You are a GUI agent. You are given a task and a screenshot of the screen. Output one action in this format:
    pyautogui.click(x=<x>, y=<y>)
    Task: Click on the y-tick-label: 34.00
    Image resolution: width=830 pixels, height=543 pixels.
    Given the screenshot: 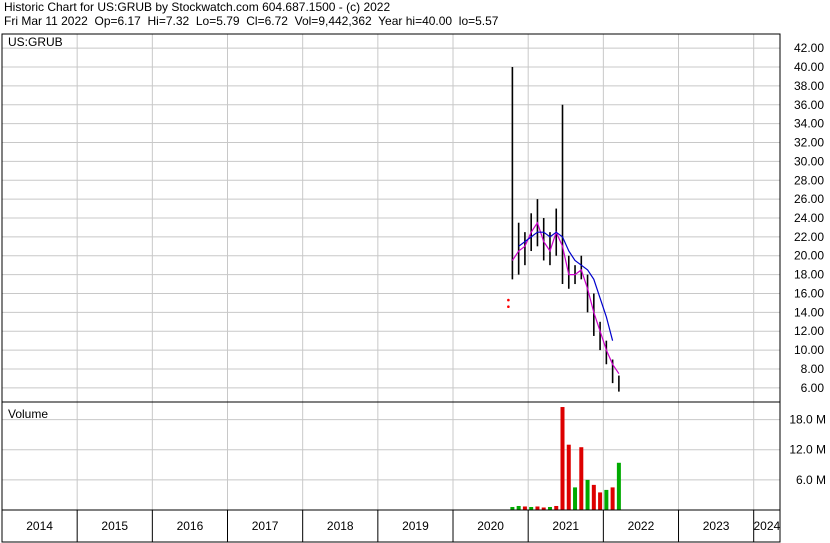 What is the action you would take?
    pyautogui.click(x=809, y=124)
    